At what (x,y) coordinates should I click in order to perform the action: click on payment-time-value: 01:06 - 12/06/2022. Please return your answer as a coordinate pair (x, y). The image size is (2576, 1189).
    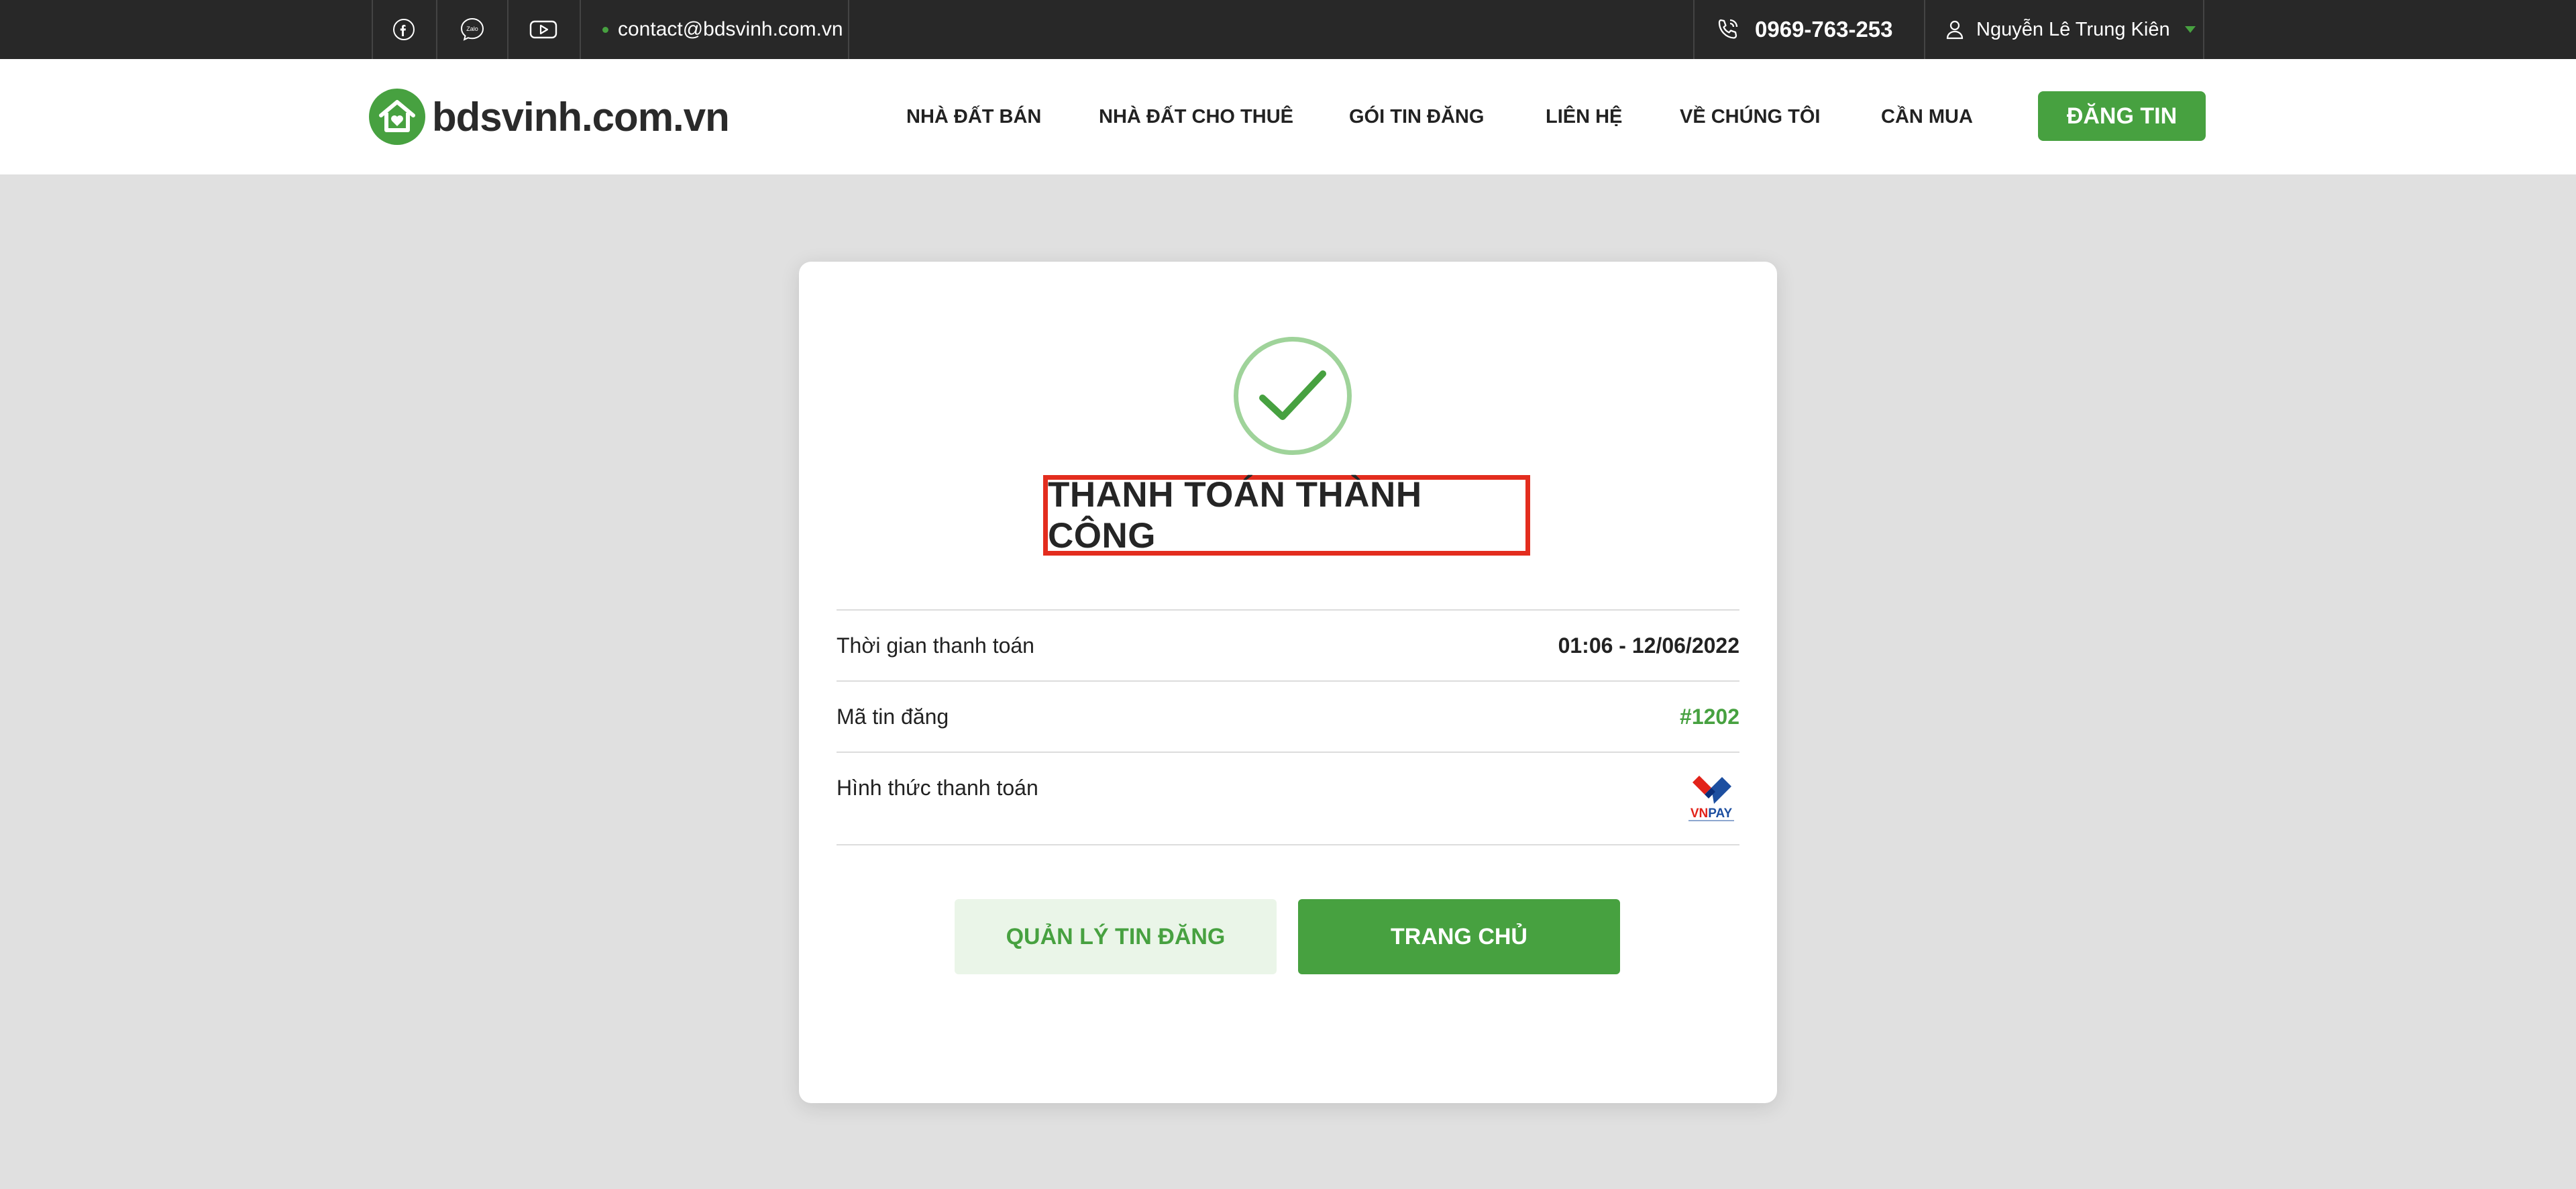
    Looking at the image, I should click on (1648, 645).